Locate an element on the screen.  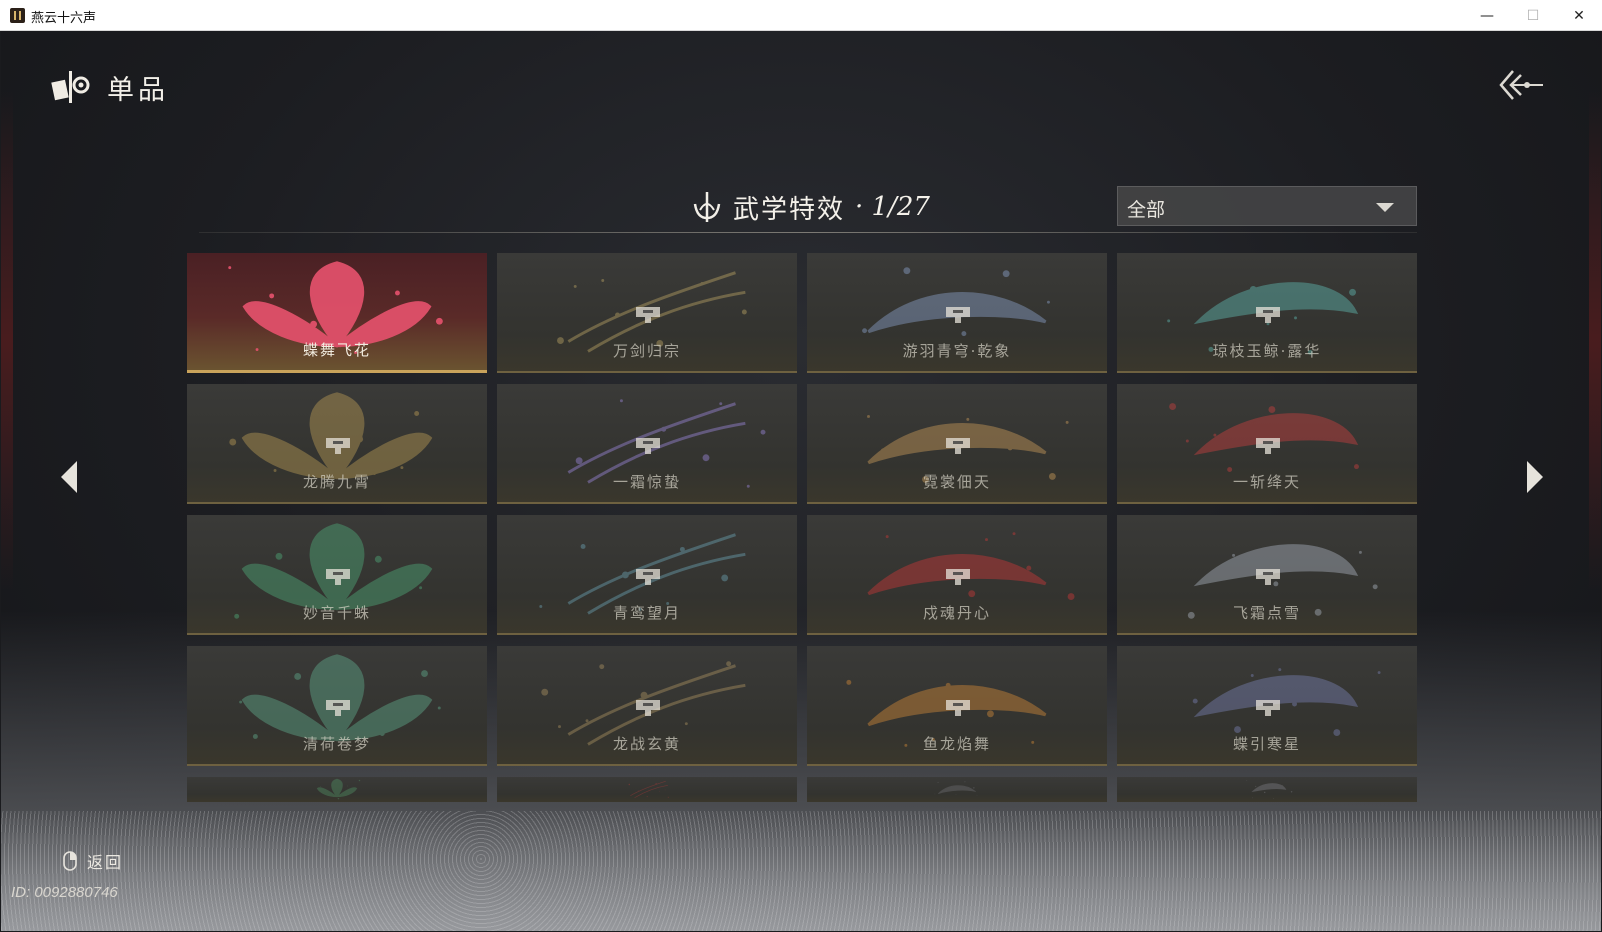
decor-right-glow is located at coordinates (1595, 341).